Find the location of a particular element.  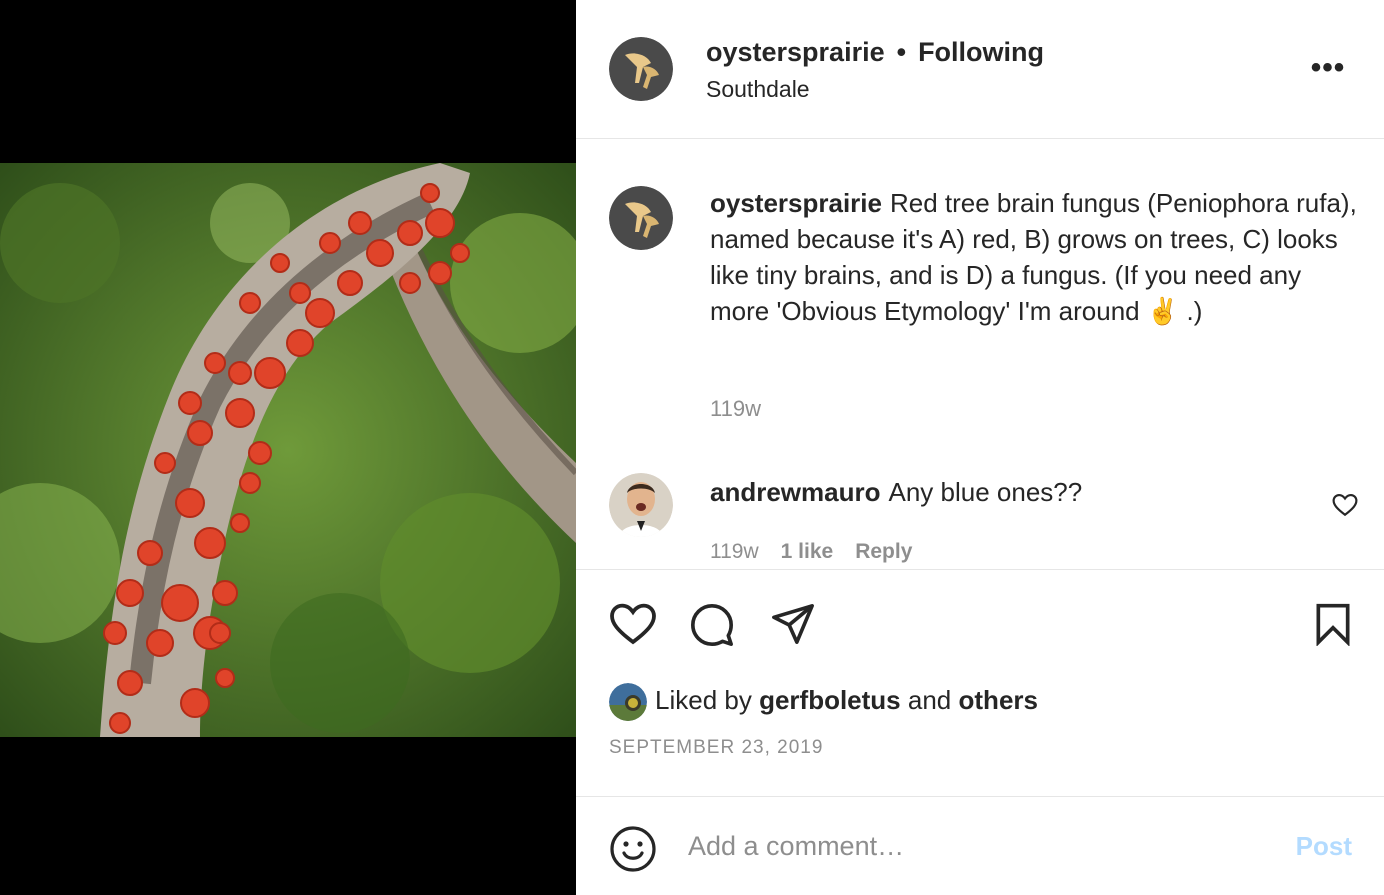

comment-meta: 119w 1 like Reply is located at coordinates (822, 552).